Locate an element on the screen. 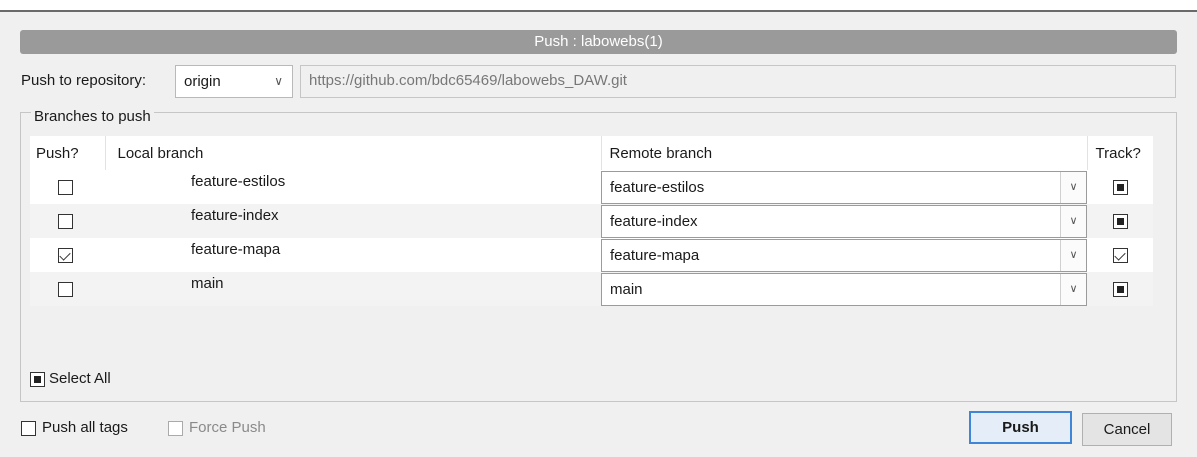  push-all-tags-label: Push all tags is located at coordinates (85, 427).